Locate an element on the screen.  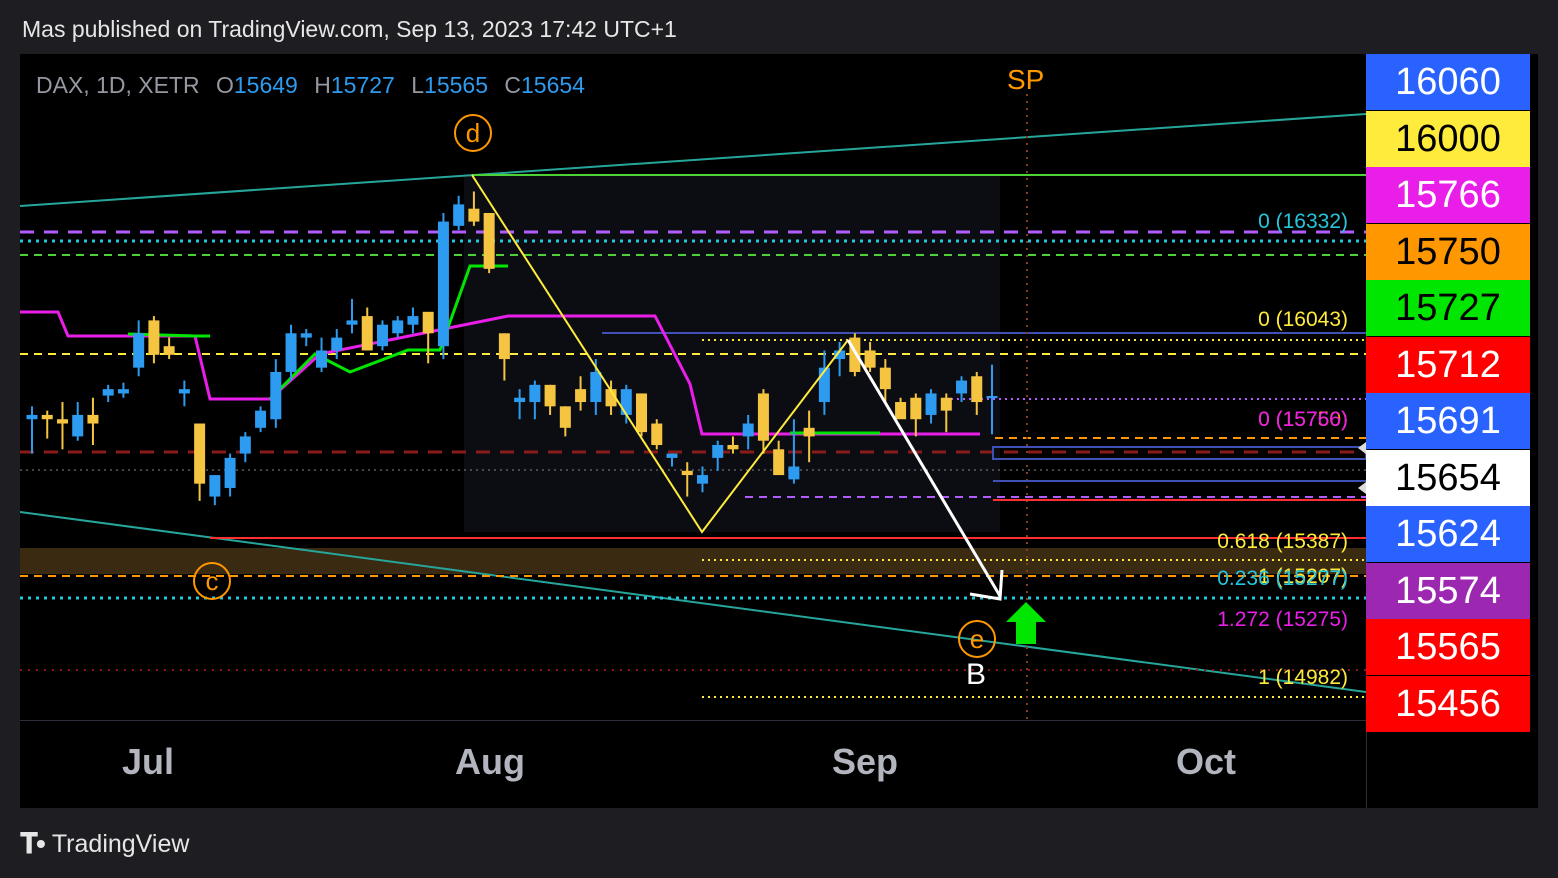
price-marker-icon is located at coordinates (1362, 488).